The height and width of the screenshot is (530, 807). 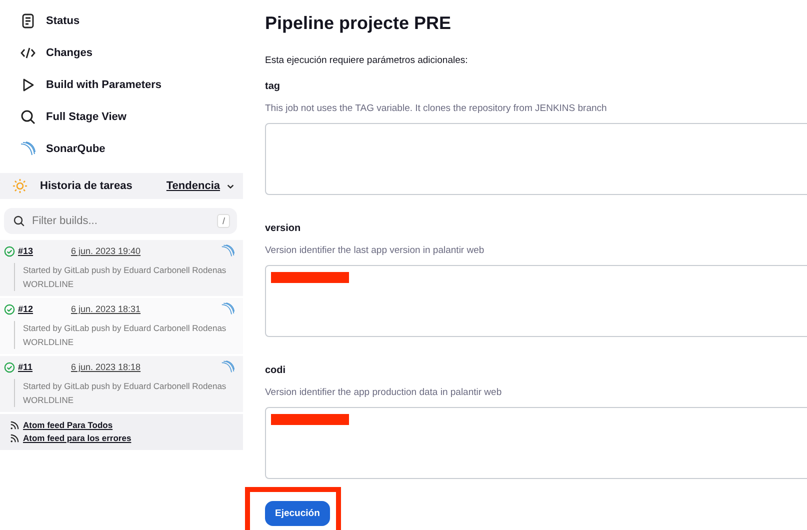 What do you see at coordinates (144, 251) in the screenshot?
I see `build-date-link: 6 jun. 2023 19:40` at bounding box center [144, 251].